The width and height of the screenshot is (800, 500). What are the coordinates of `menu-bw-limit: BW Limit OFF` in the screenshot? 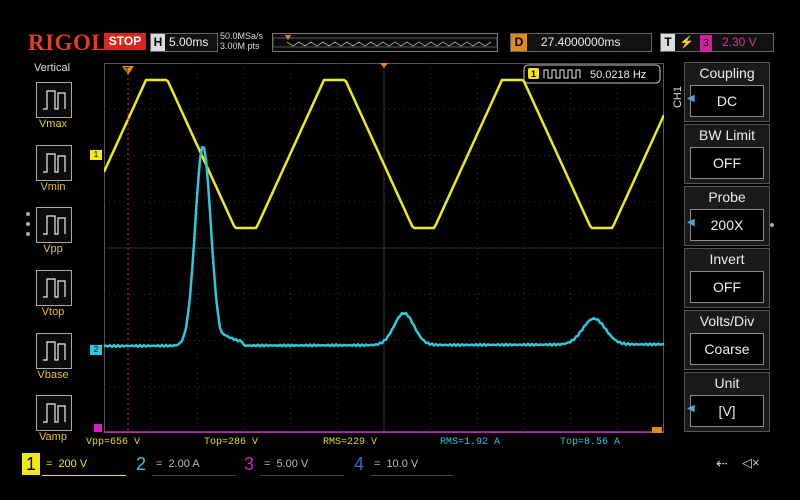 It's located at (727, 154).